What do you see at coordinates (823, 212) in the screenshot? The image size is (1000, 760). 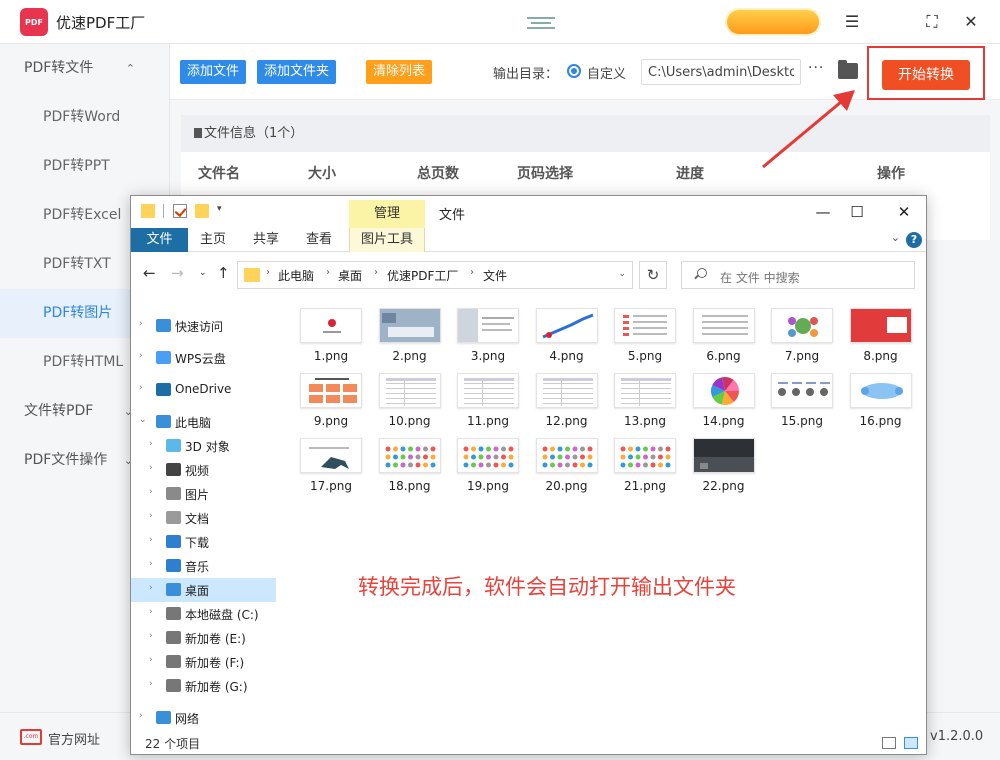 I see `minimize-icon: —` at bounding box center [823, 212].